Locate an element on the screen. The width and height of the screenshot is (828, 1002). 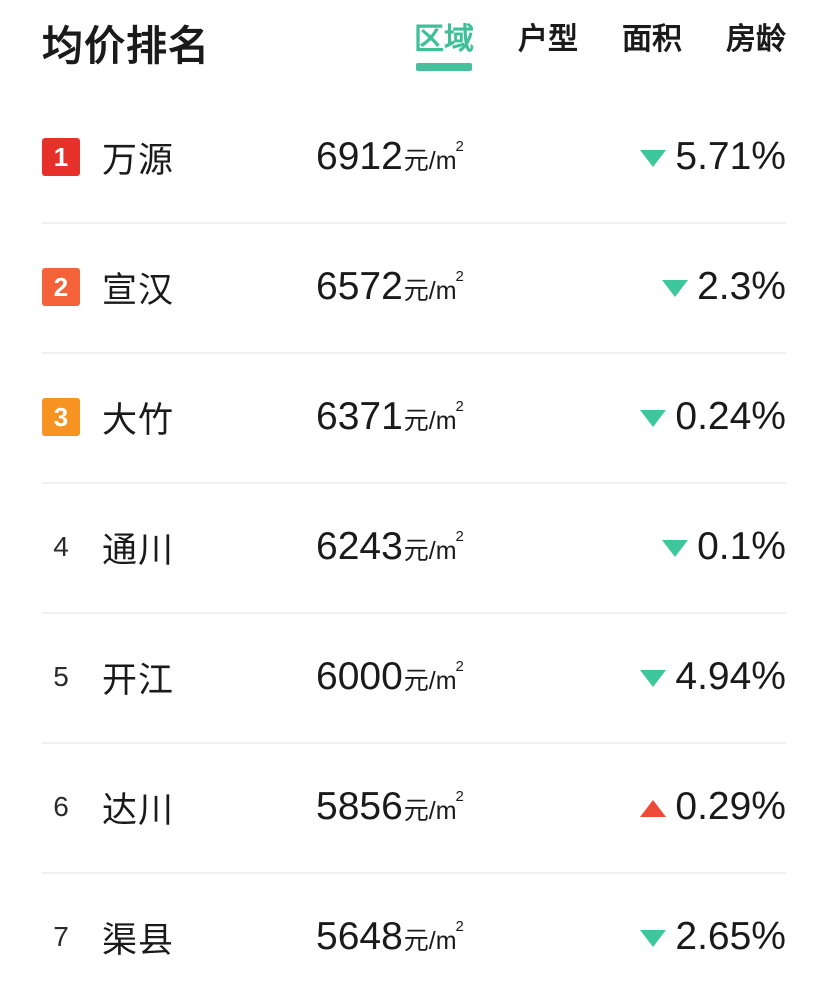
change-value: 0.29% is located at coordinates (730, 806).